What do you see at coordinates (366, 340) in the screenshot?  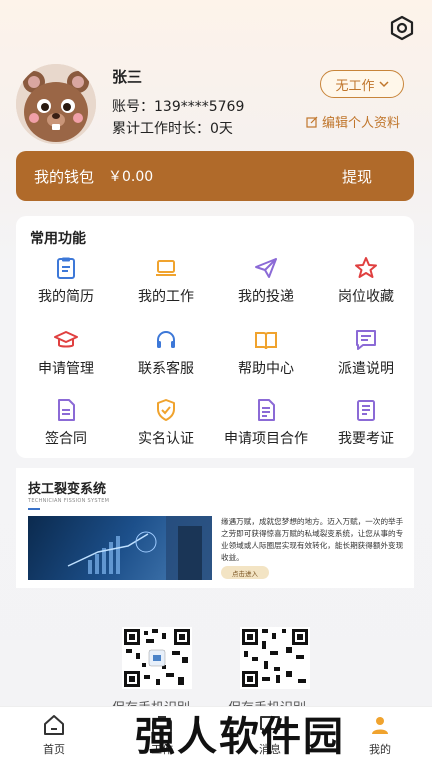 I see `message-icon` at bounding box center [366, 340].